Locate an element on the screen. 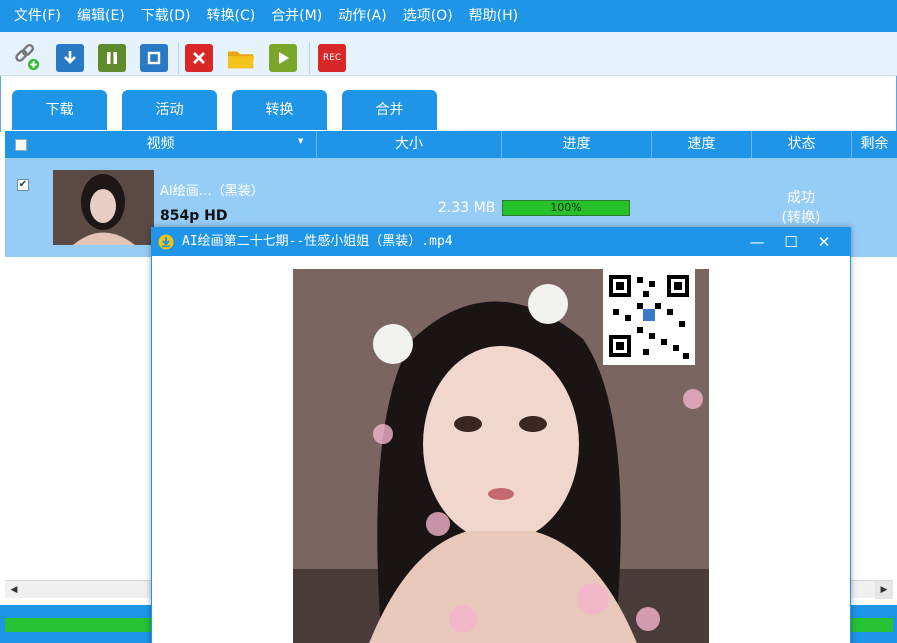 This screenshot has width=897, height=643. download-icon is located at coordinates (70, 57).